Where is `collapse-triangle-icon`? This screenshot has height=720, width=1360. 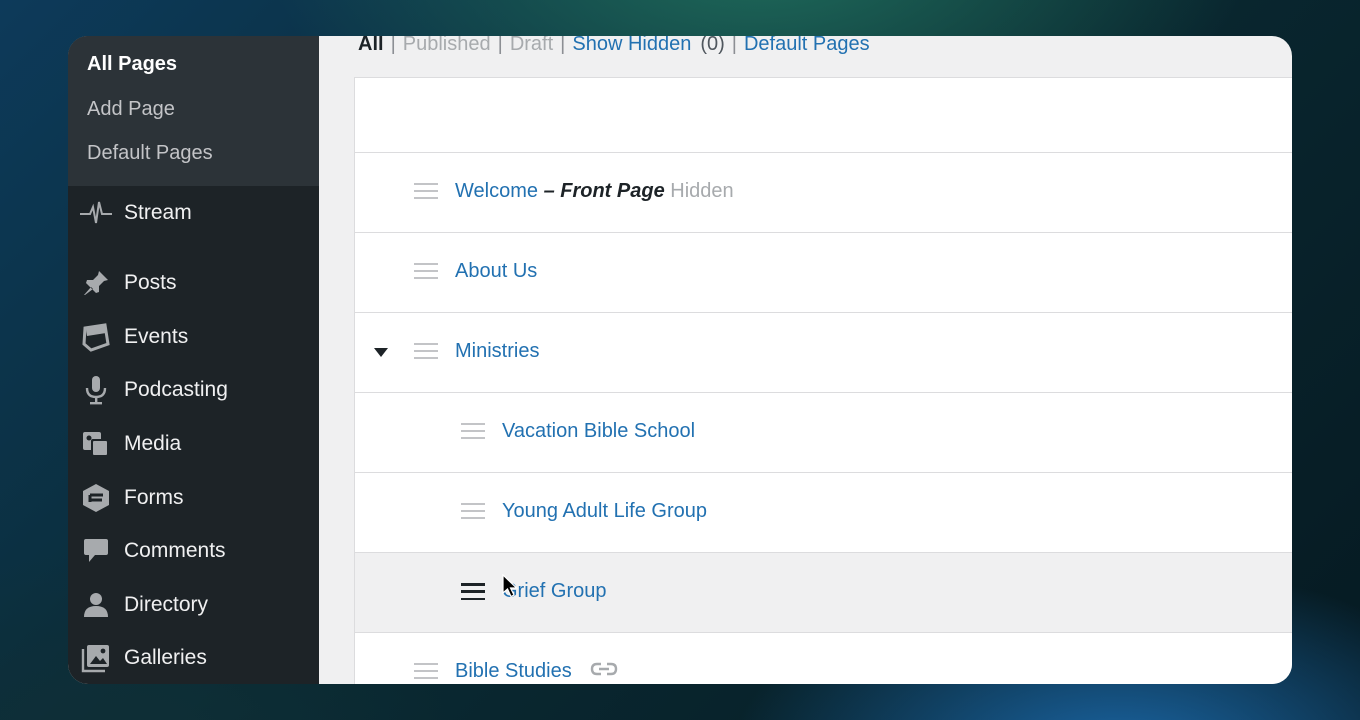 collapse-triangle-icon is located at coordinates (381, 352).